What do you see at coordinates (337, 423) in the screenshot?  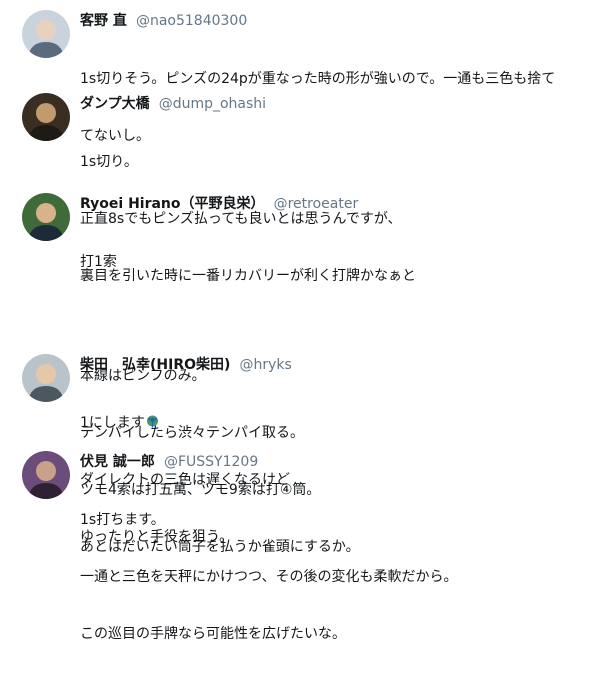 I see `tweet-line: 1にします` at bounding box center [337, 423].